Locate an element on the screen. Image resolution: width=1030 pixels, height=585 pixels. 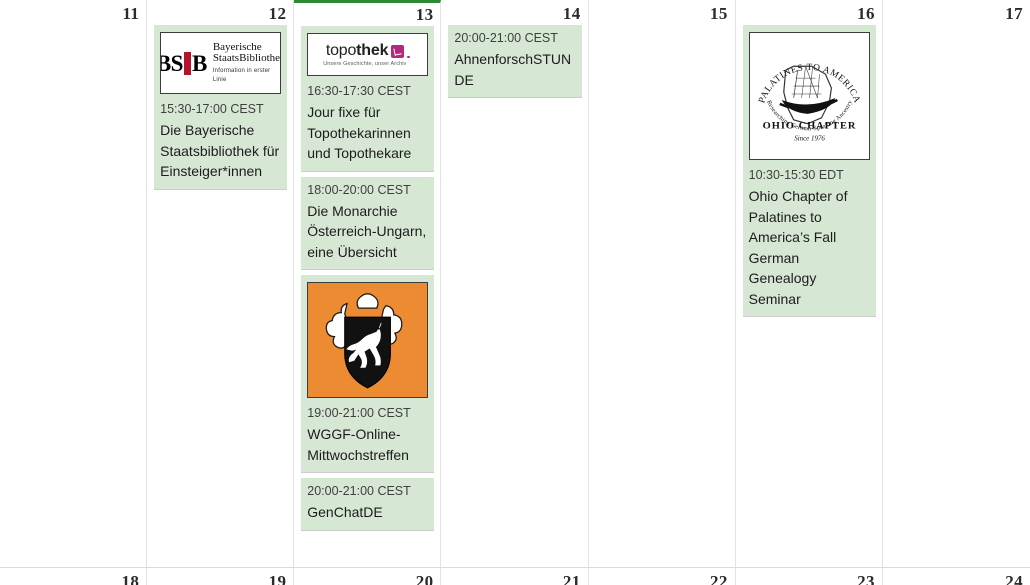
event-item: 20:00-21:00 CEST GenChatDE is located at coordinates (368, 504).